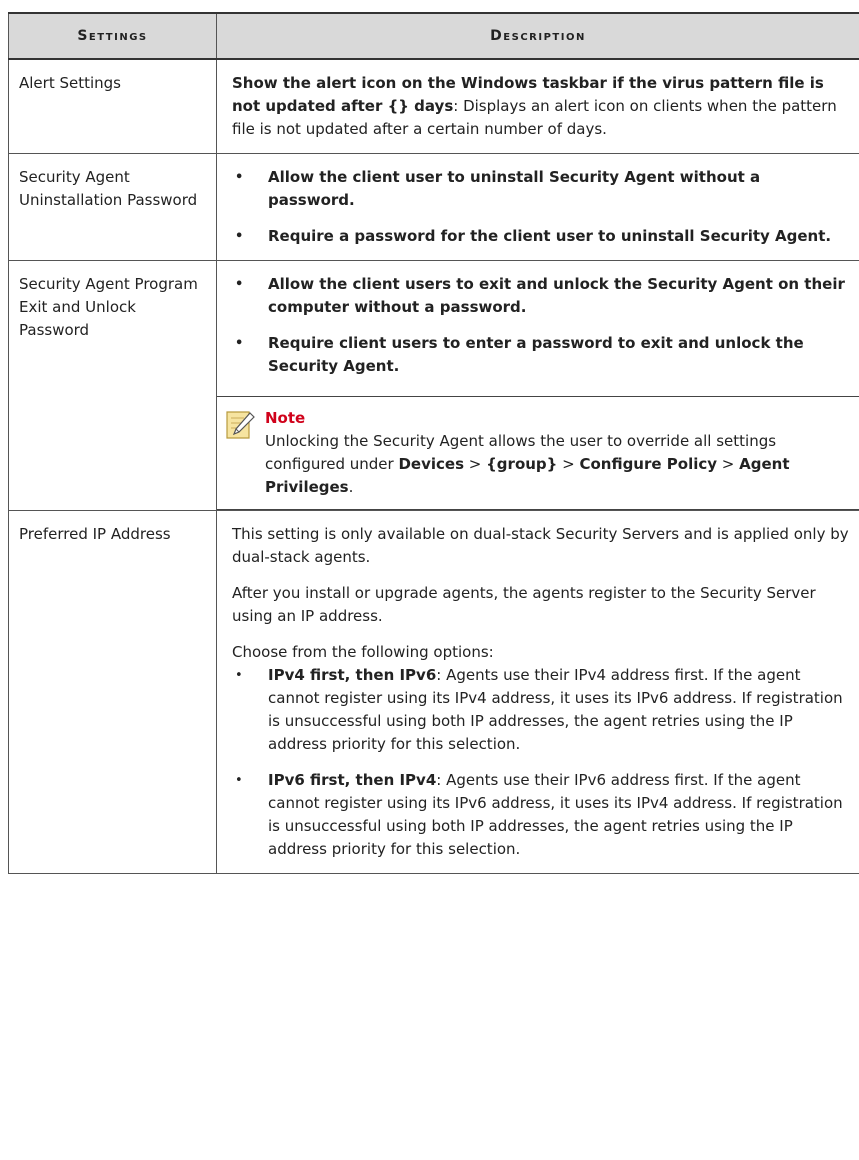 This screenshot has height=1160, width=859. Describe the element at coordinates (431, 464) in the screenshot. I see `nav-devices: Devices` at that location.